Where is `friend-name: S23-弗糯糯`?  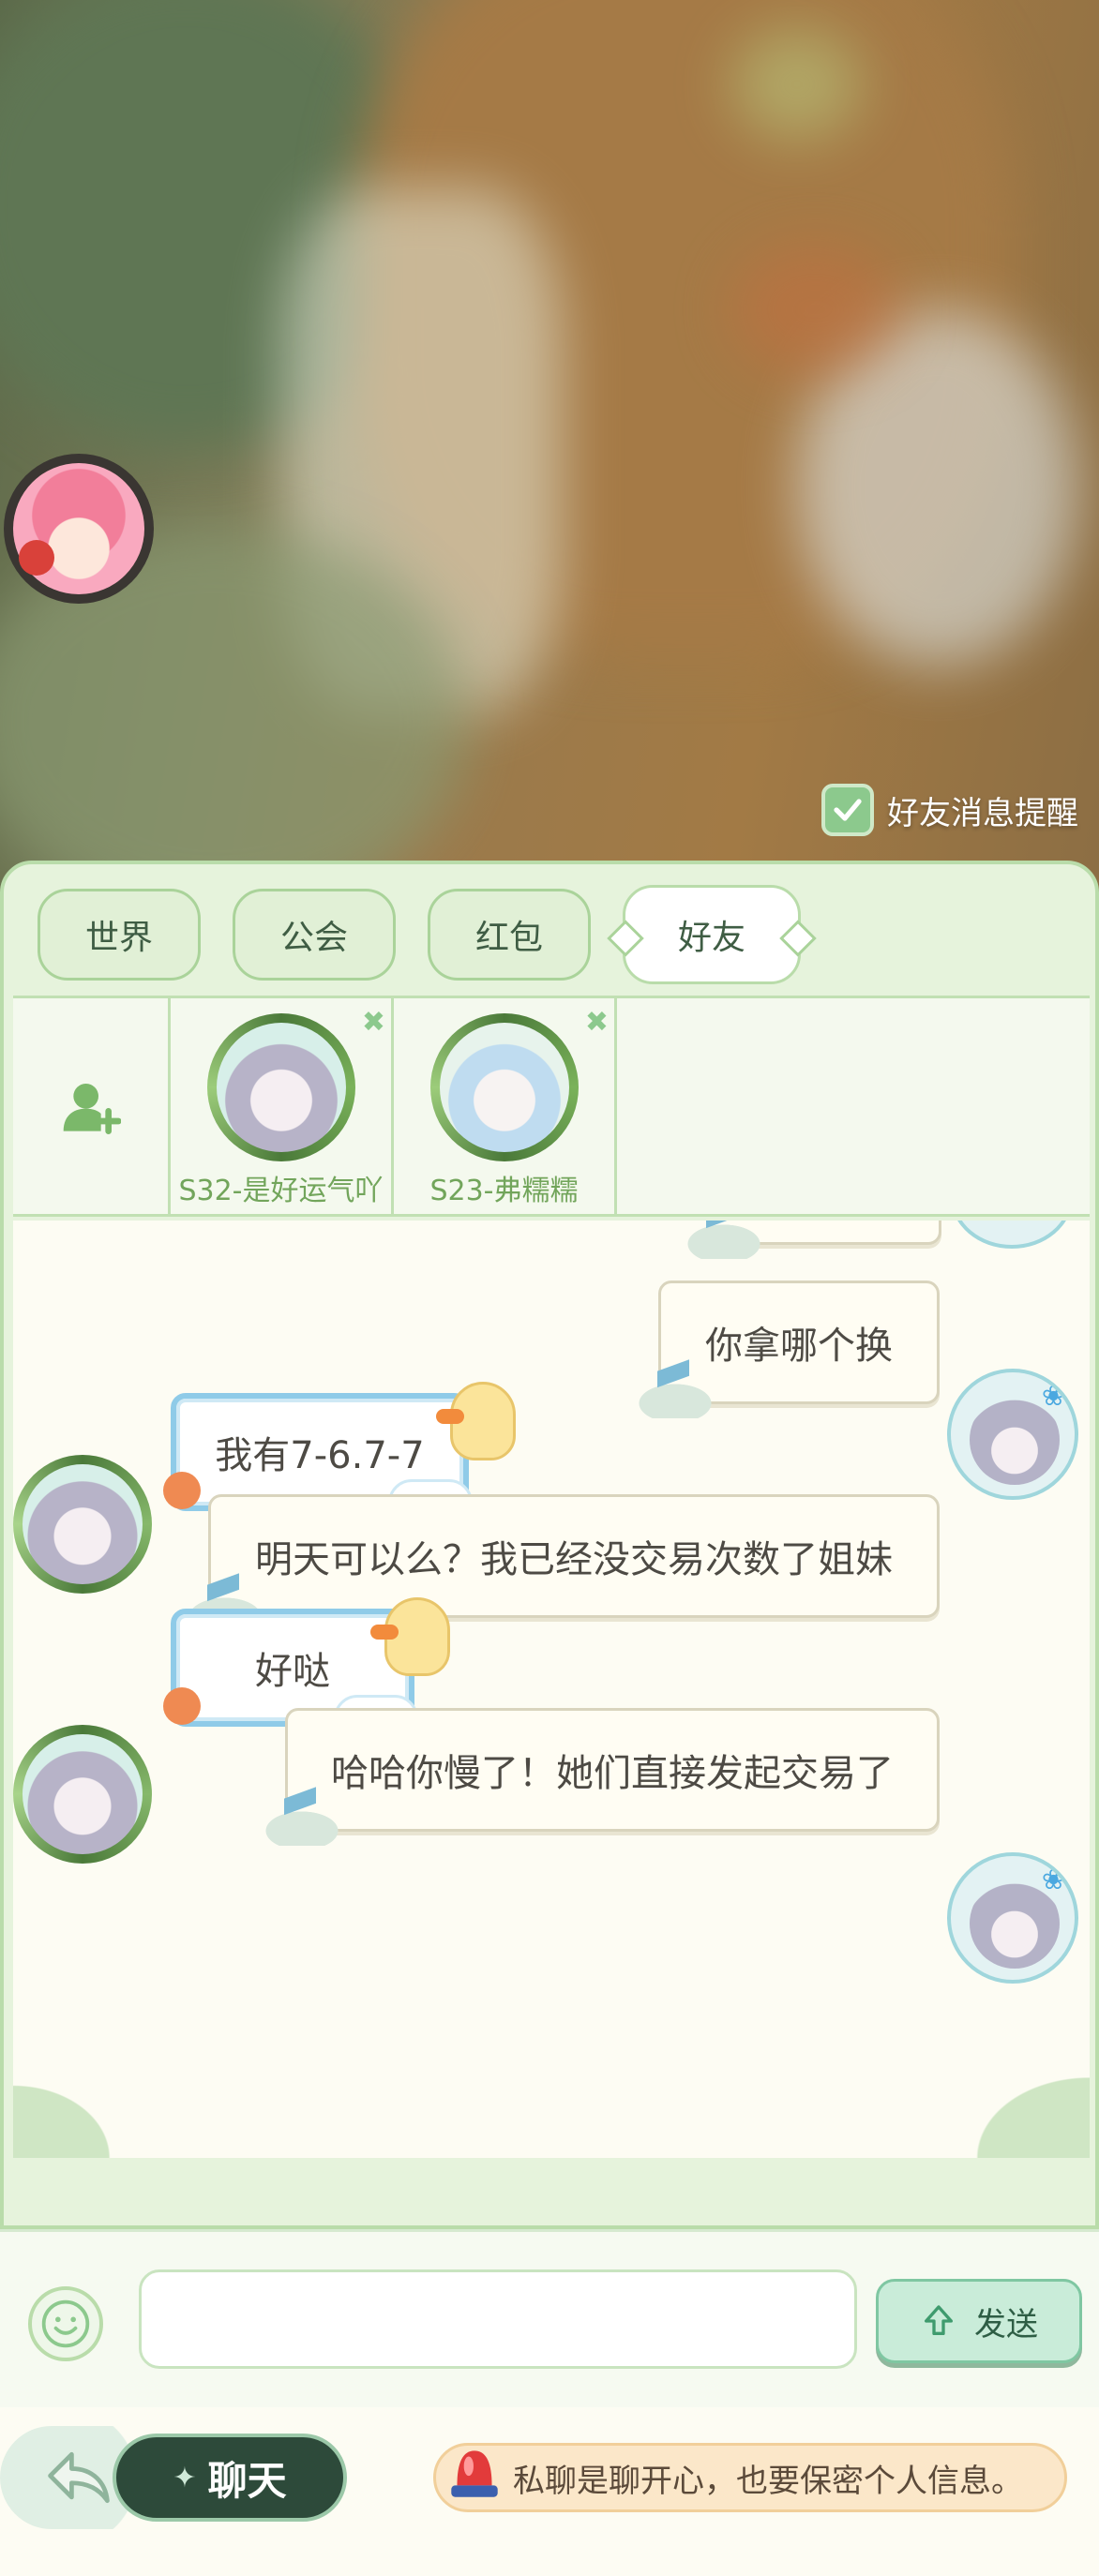
friend-name: S23-弗糯糯 is located at coordinates (504, 1191).